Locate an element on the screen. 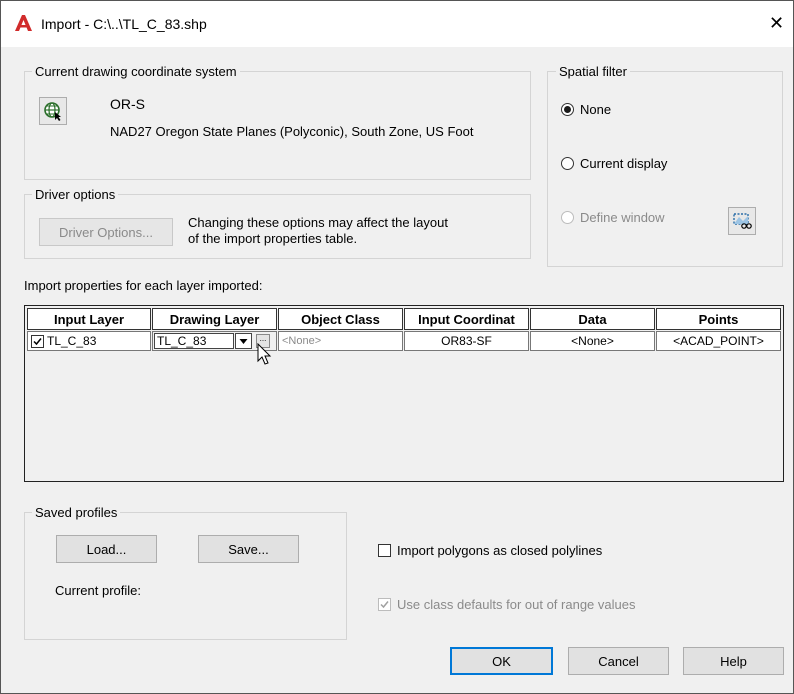  table-row-input-layer-cell: TL_C_83 is located at coordinates (89, 341).